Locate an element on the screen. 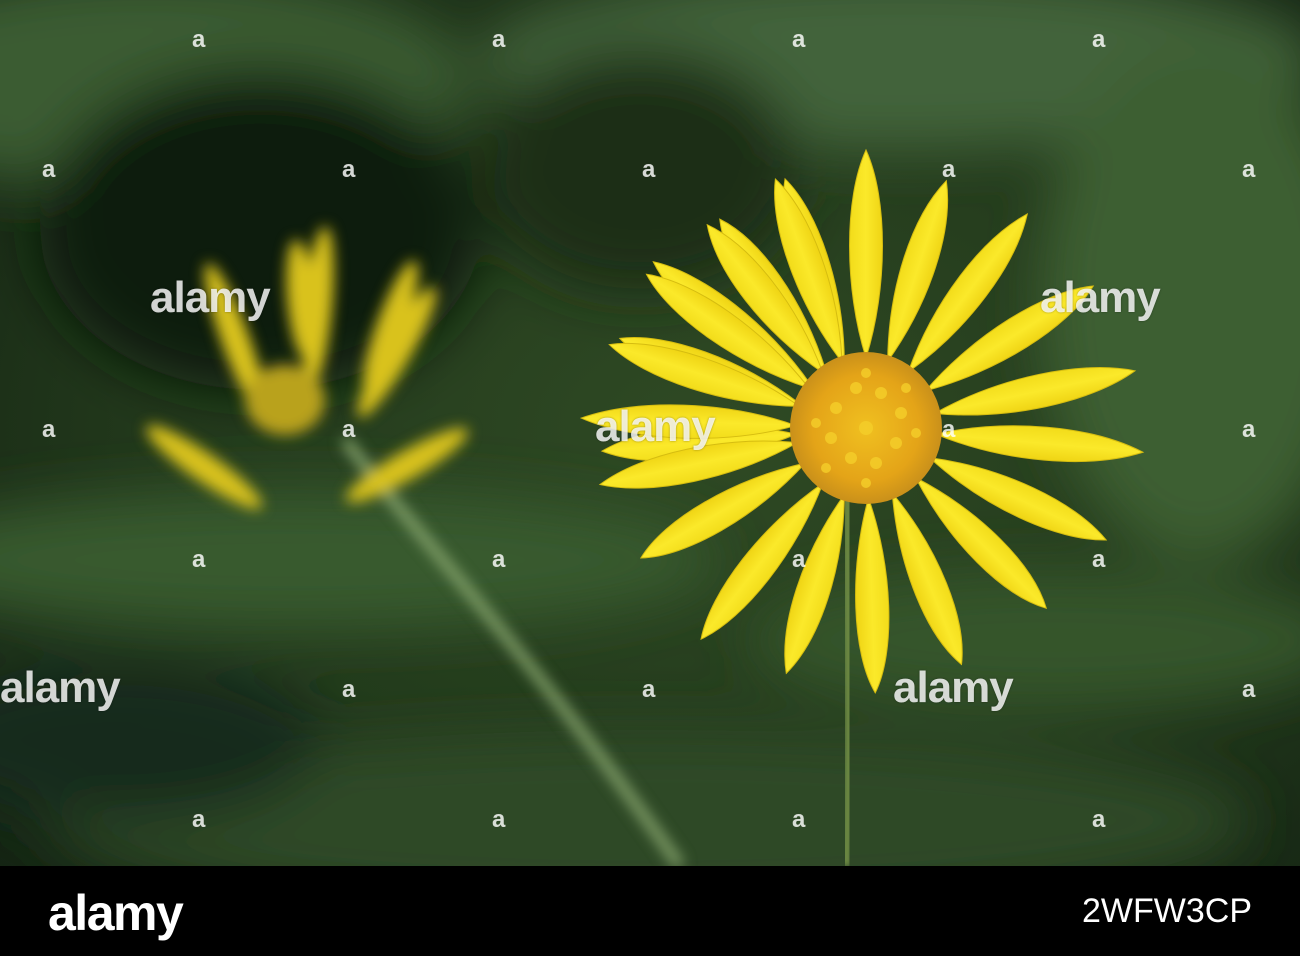 The image size is (1300, 956). stock-footer-bar: alamy 2WFW3CP is located at coordinates (650, 911).